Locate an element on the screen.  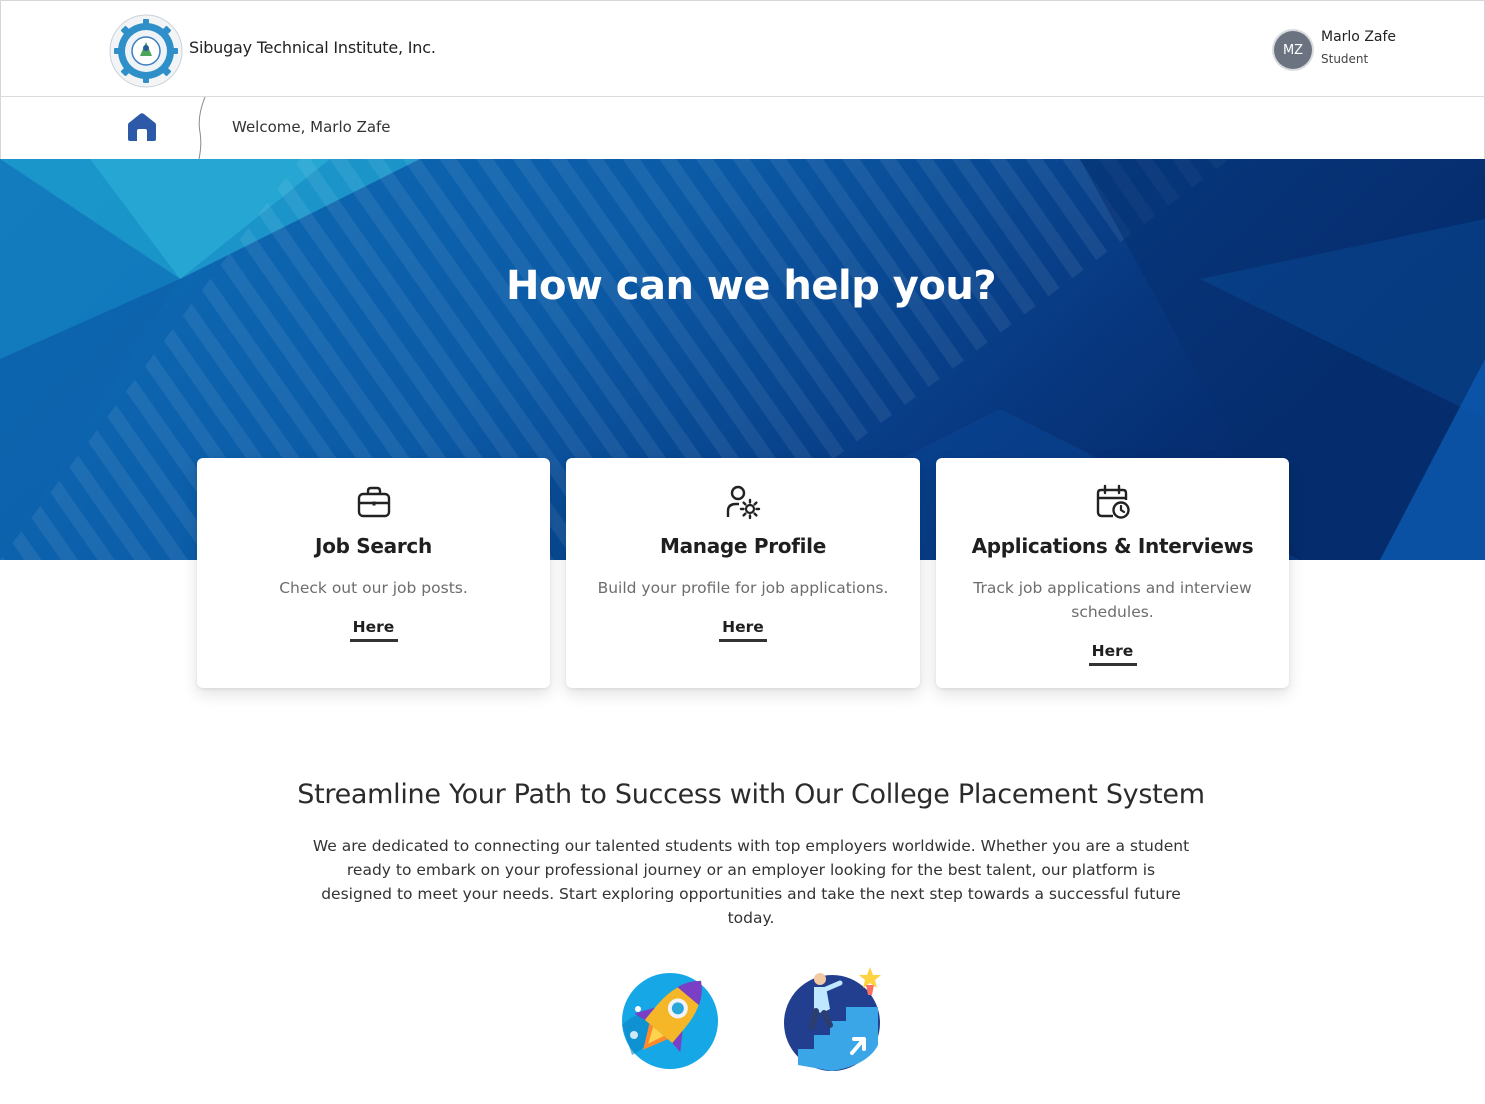
job-search-here-link: Here is located at coordinates (373, 630).